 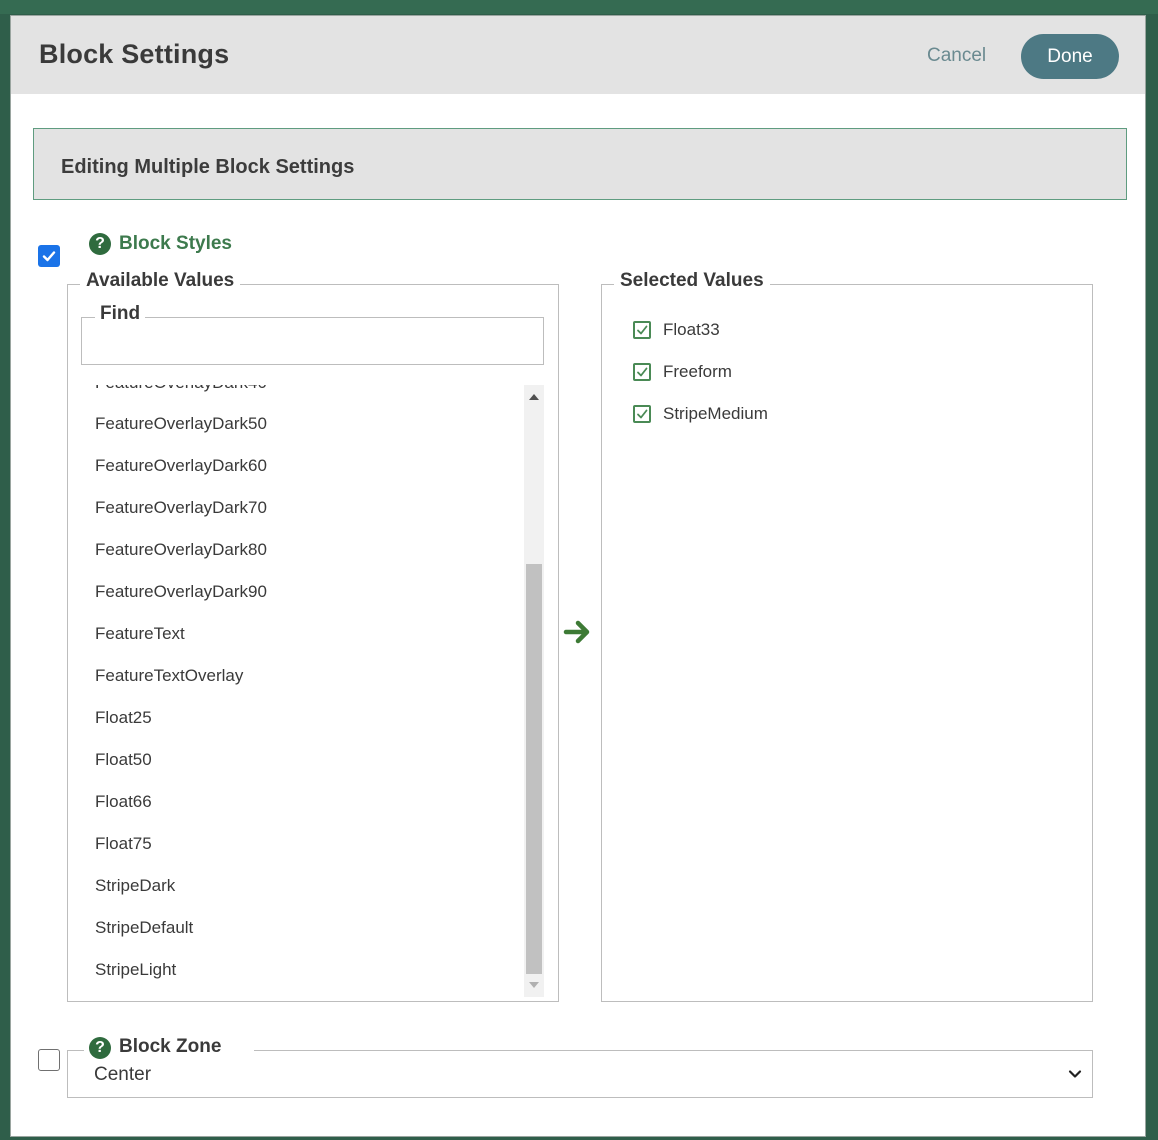 What do you see at coordinates (169, 676) in the screenshot?
I see `list-item: FeatureTextOverlay` at bounding box center [169, 676].